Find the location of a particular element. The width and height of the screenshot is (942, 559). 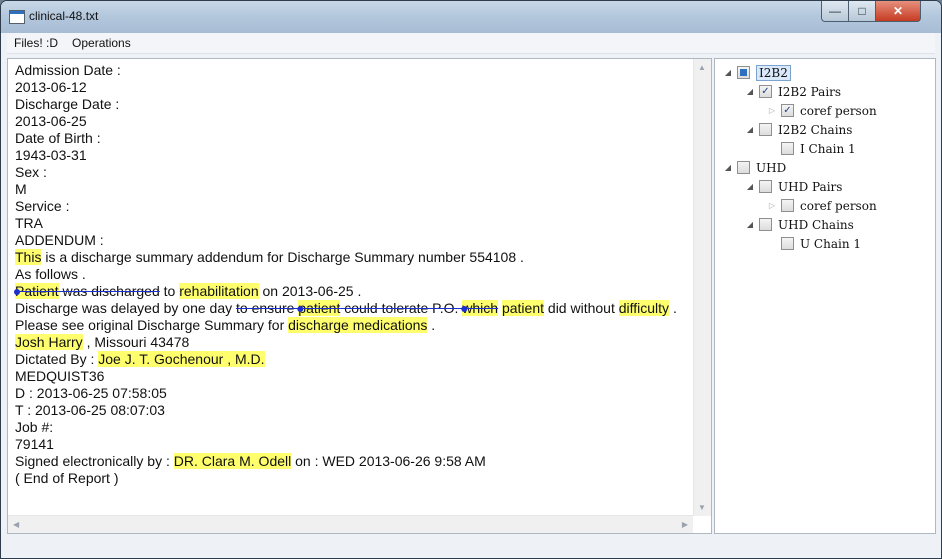

document-line: Discharge Date : is located at coordinates (352, 104).